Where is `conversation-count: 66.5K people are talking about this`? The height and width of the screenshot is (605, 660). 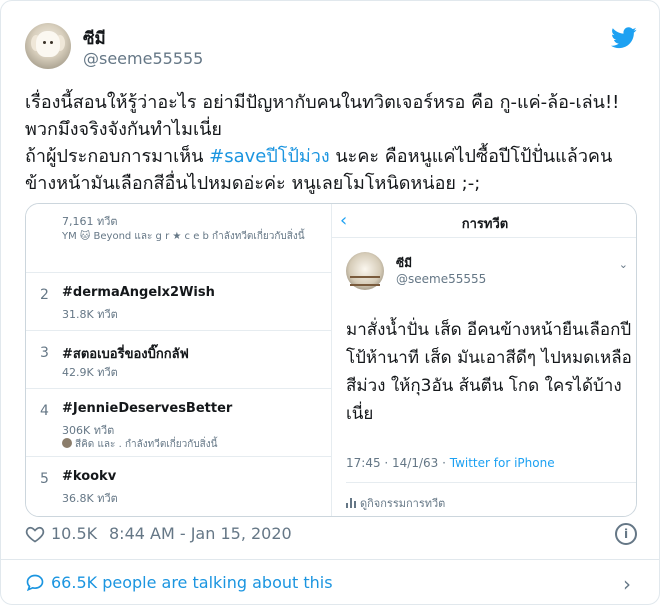
conversation-count: 66.5K people are talking about this is located at coordinates (192, 582).